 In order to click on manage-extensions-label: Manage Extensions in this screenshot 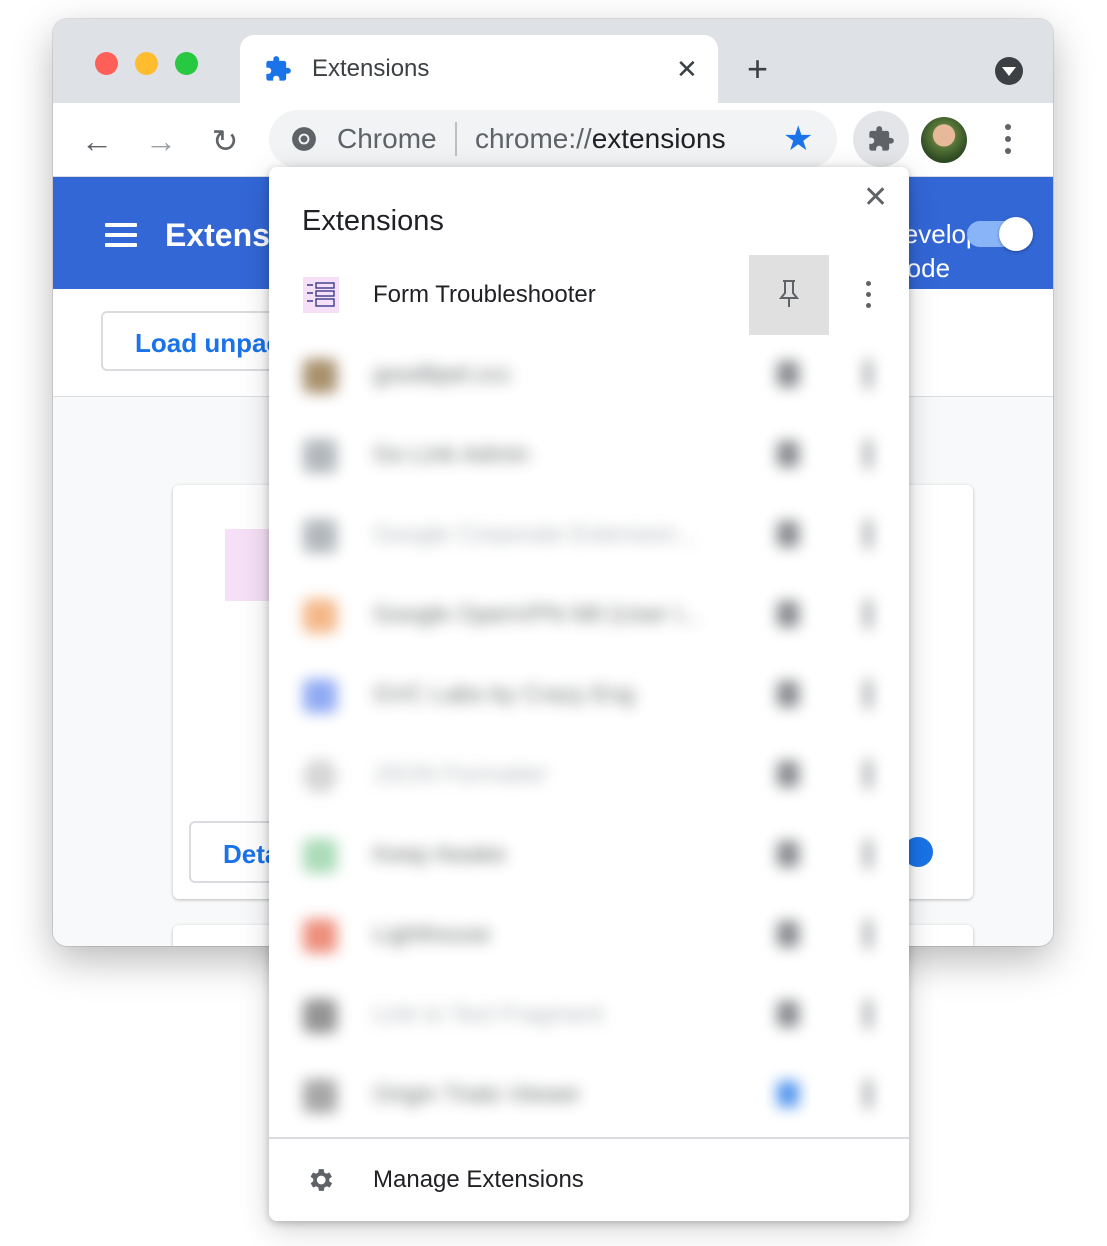, I will do `click(478, 1179)`.